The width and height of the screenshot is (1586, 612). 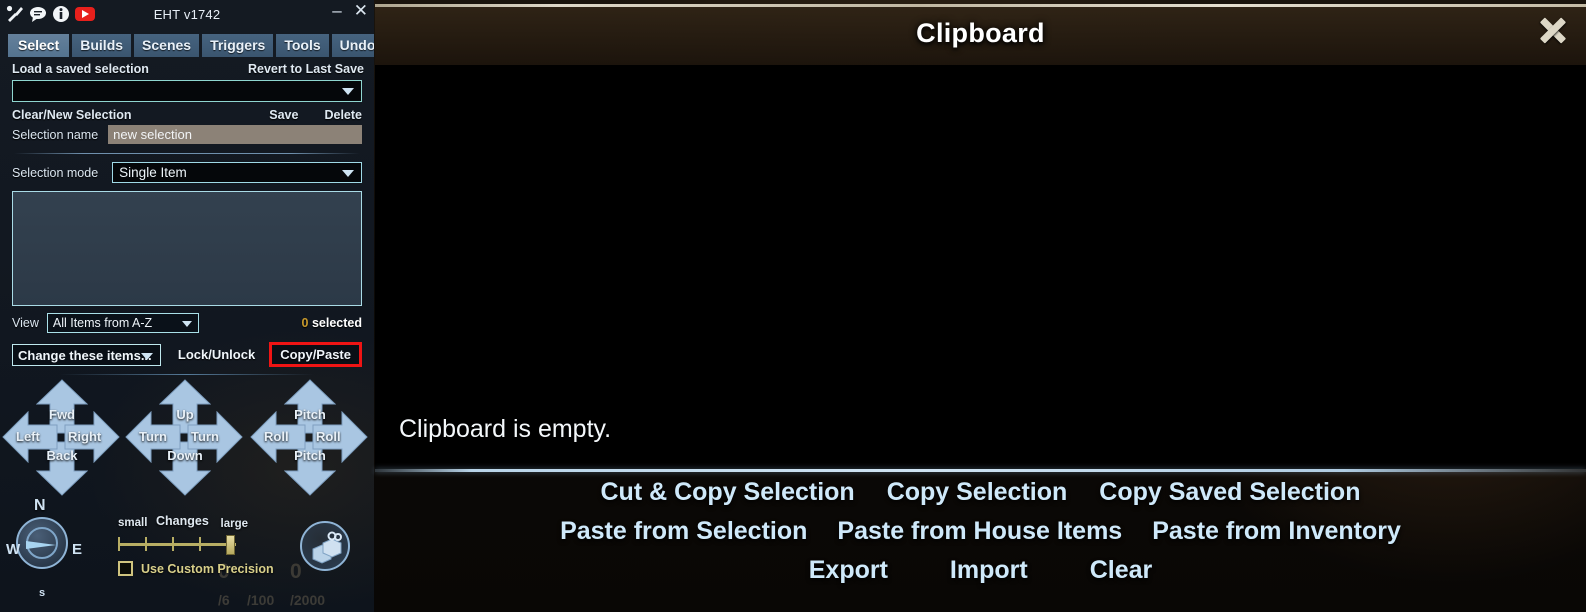 I want to click on clear-new-selection-button: Clear/New Selection, so click(x=72, y=115).